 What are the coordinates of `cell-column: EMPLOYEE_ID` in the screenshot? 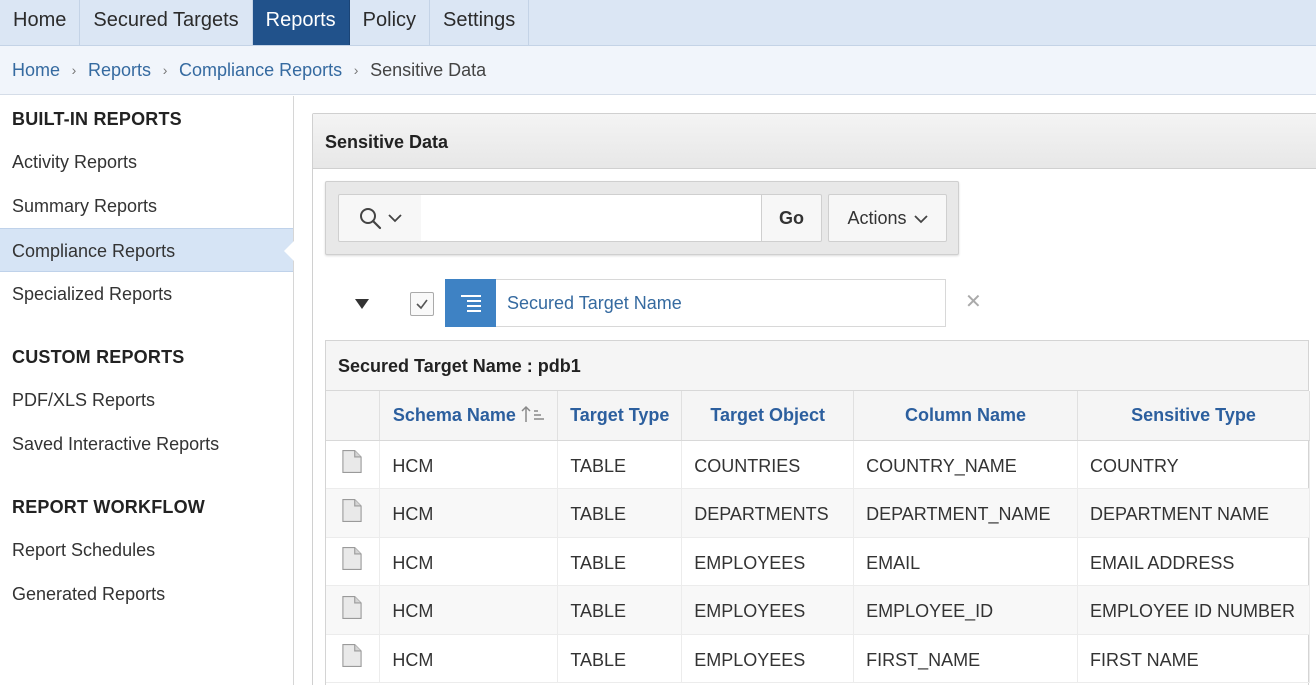 It's located at (965, 610).